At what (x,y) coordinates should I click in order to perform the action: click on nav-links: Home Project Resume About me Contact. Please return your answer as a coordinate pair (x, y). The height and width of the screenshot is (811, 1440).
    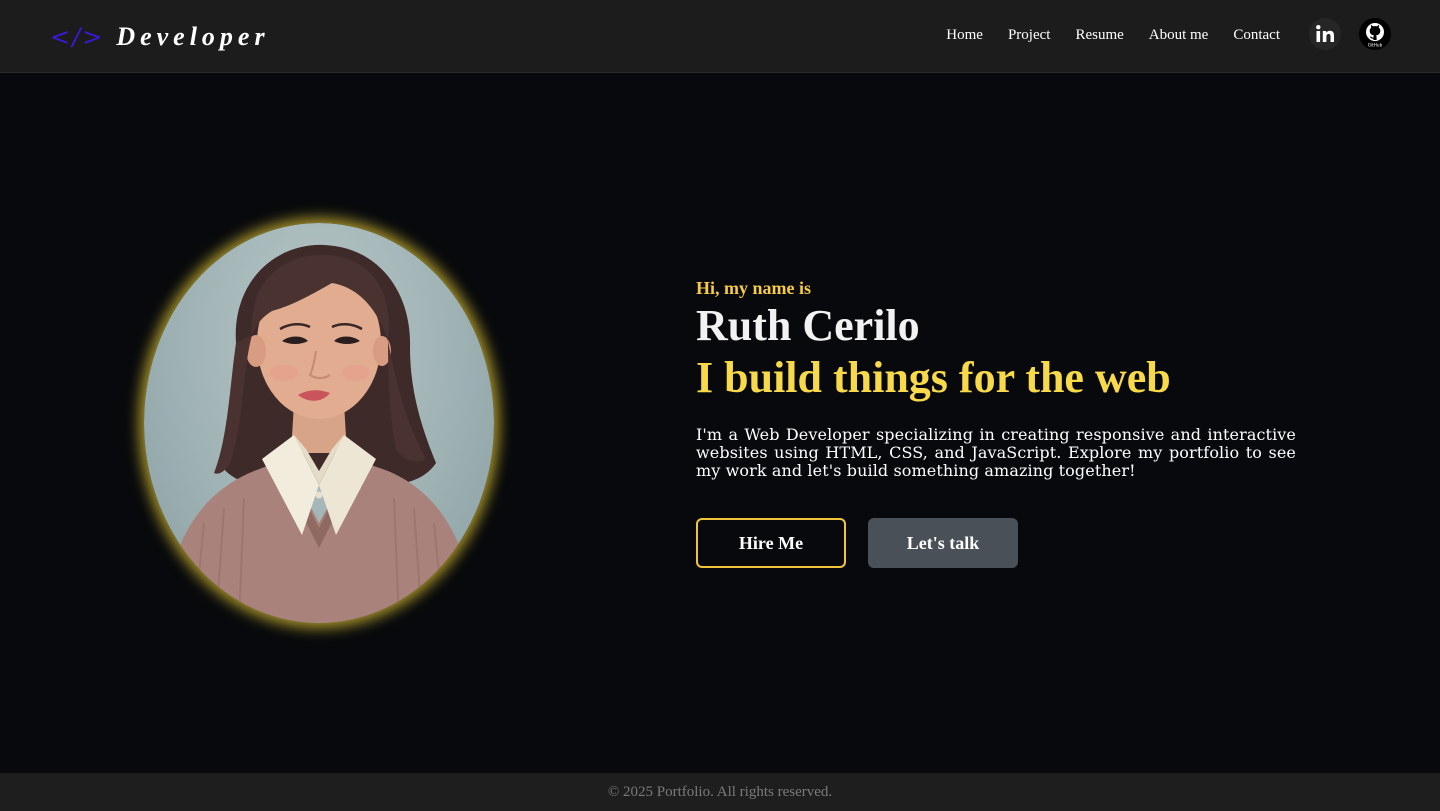
    Looking at the image, I should click on (1113, 35).